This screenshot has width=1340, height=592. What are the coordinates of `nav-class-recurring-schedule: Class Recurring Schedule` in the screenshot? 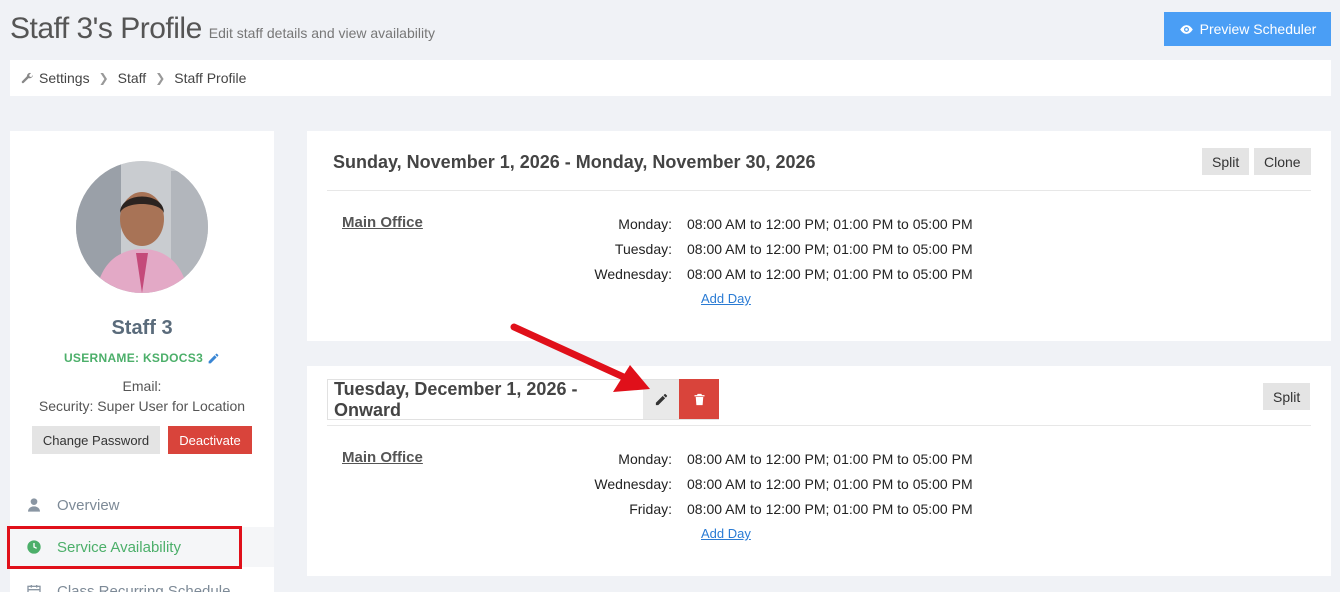 It's located at (142, 581).